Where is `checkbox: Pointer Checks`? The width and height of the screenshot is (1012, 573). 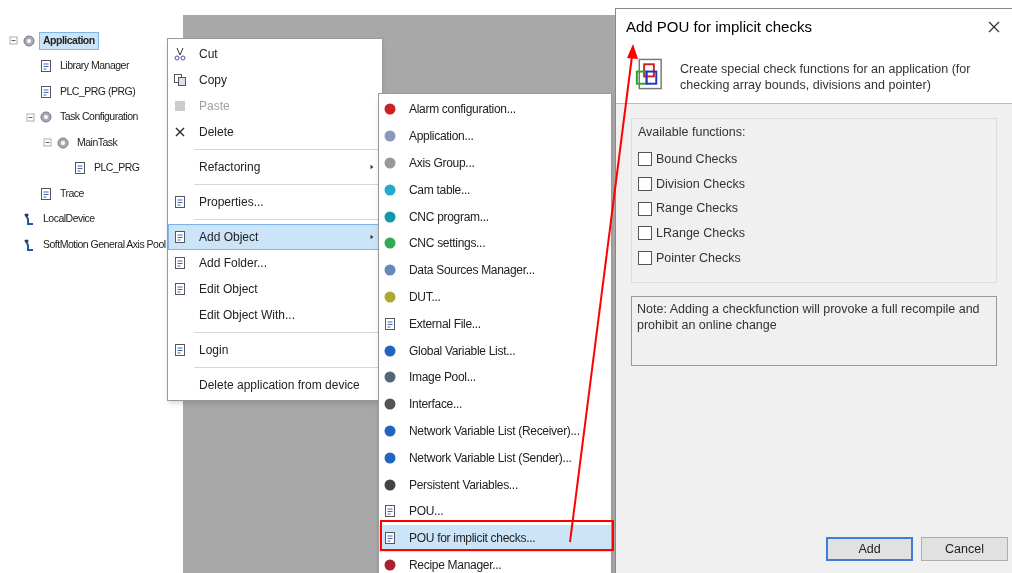
checkbox: Pointer Checks is located at coordinates (814, 258).